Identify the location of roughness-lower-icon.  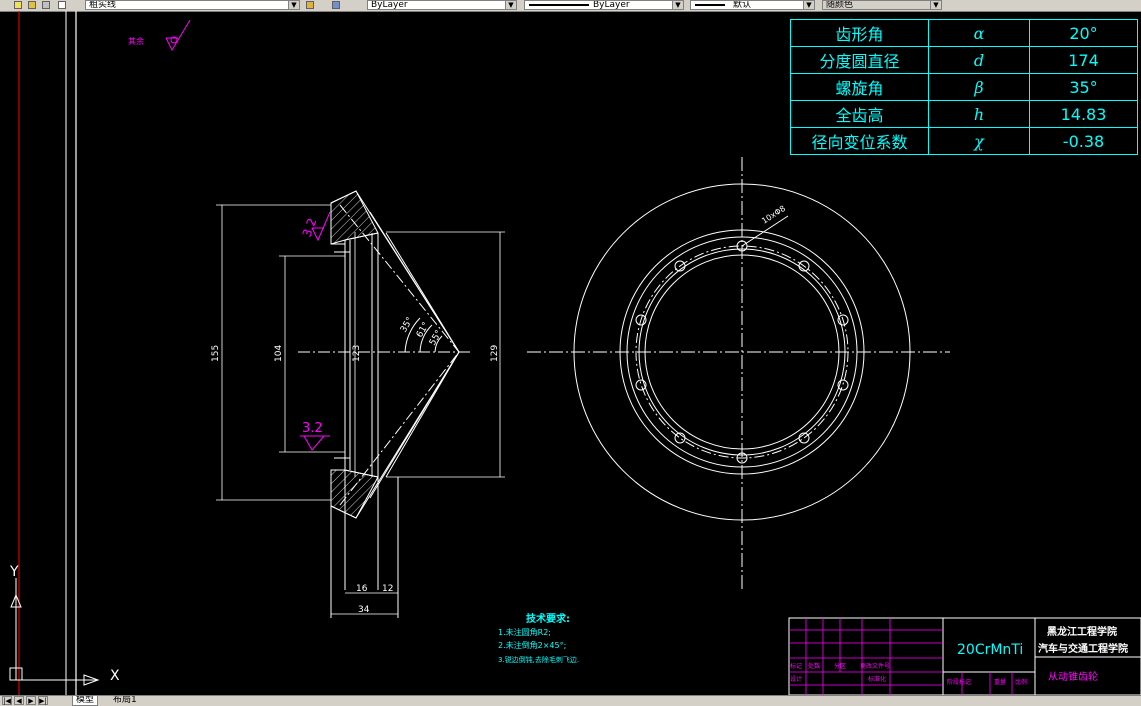
(315, 443).